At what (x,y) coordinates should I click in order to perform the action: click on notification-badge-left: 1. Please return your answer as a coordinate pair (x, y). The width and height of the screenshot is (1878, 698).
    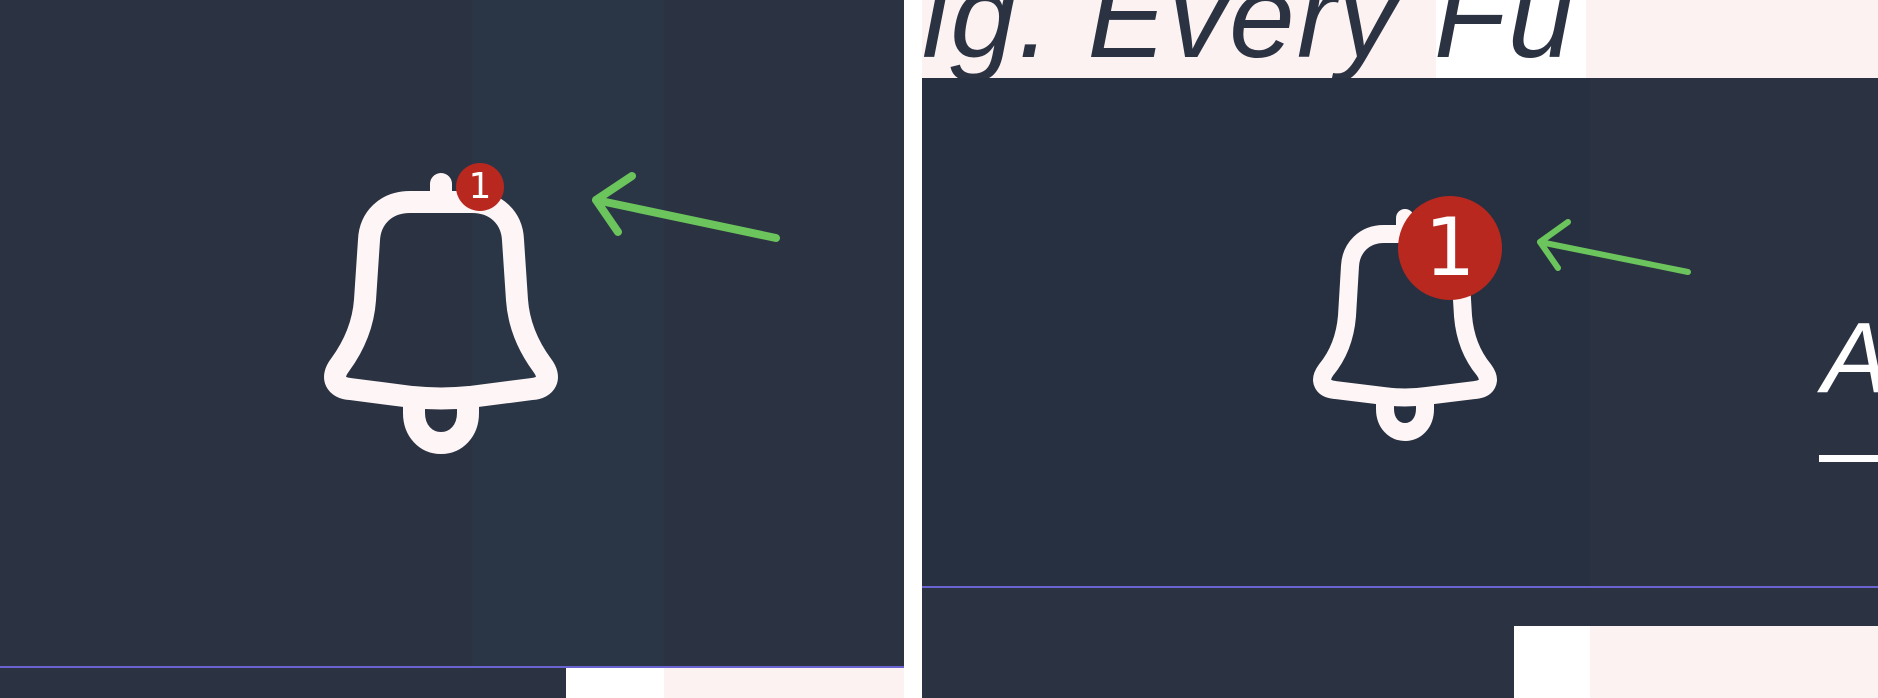
    Looking at the image, I should click on (480, 187).